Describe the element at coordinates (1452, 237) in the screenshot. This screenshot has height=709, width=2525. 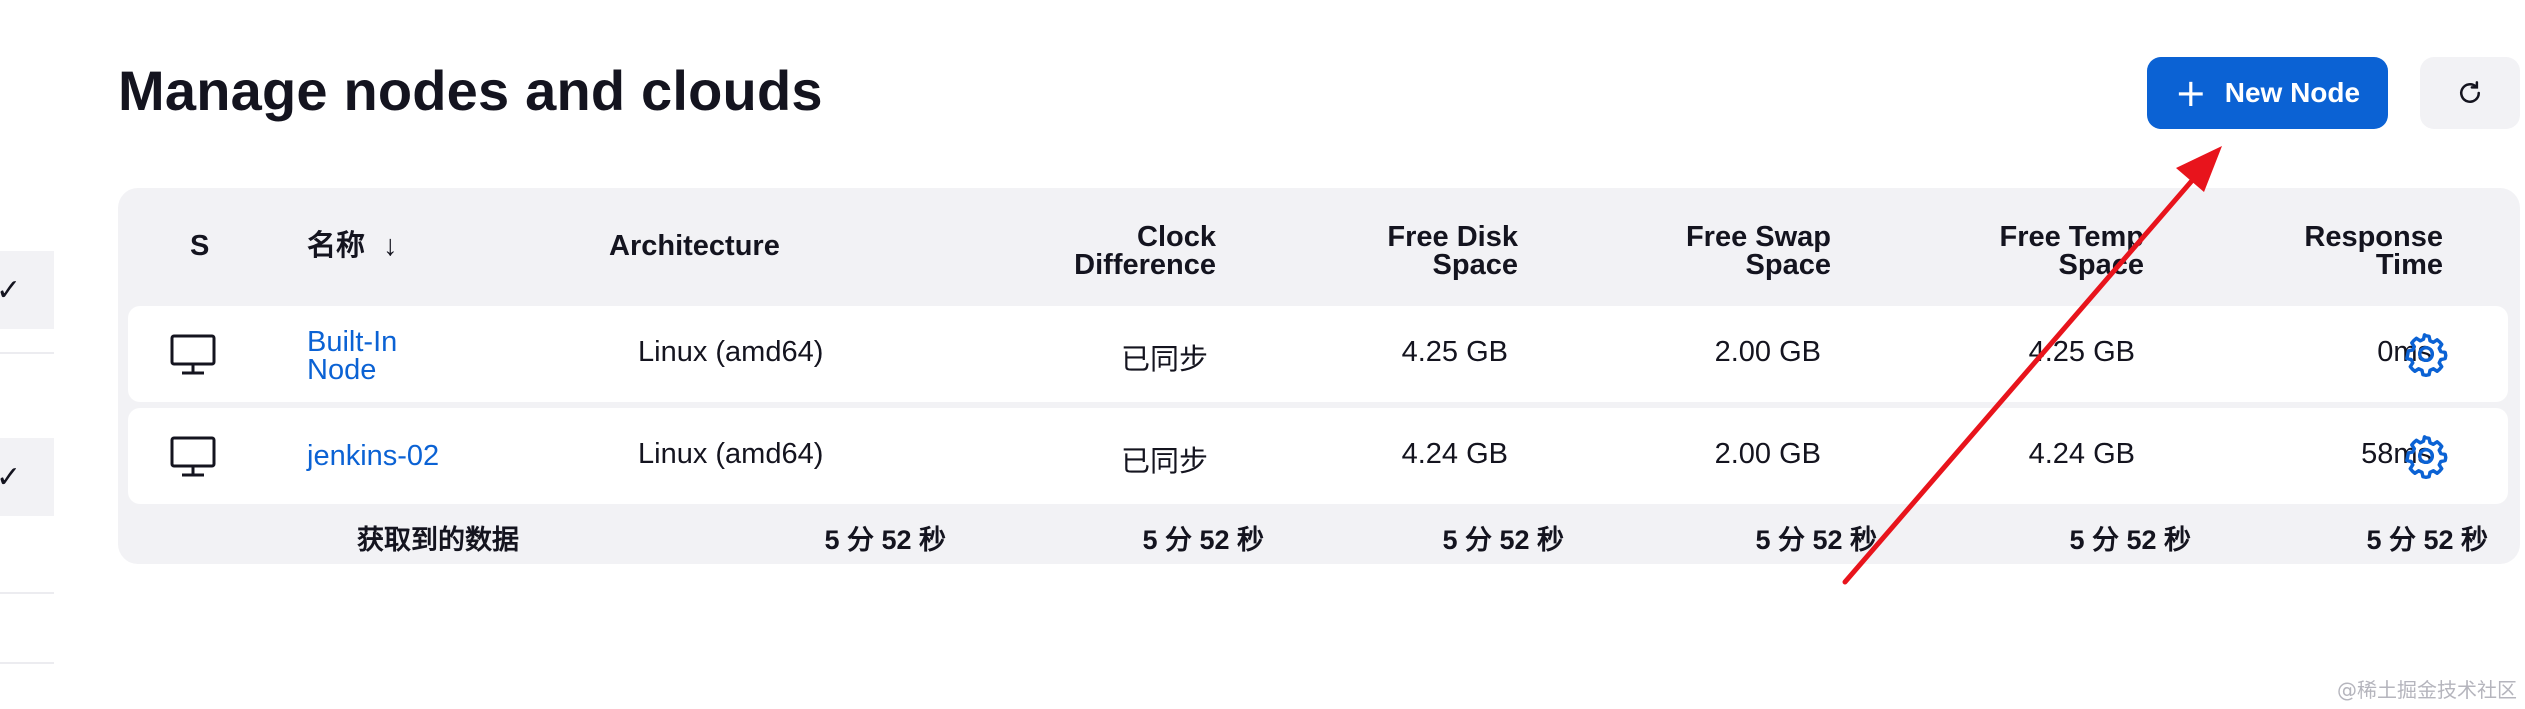
I see `header-disk-line1: Free Disk` at that location.